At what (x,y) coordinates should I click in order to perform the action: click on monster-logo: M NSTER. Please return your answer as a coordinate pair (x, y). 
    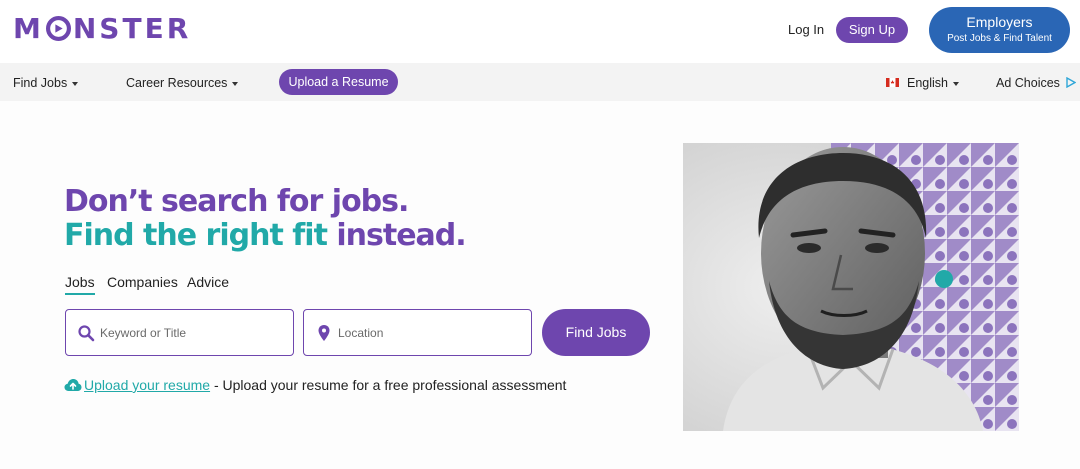
    Looking at the image, I should click on (102, 28).